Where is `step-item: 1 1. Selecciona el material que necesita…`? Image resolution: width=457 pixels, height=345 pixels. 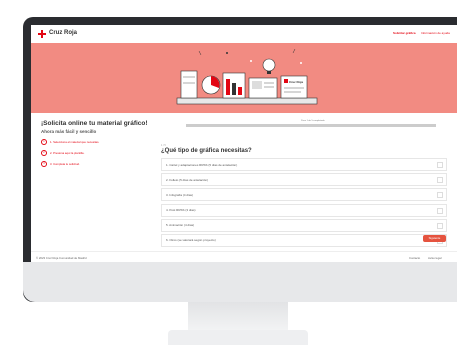 step-item: 1 1. Selecciona el material que necesita… is located at coordinates (101, 142).